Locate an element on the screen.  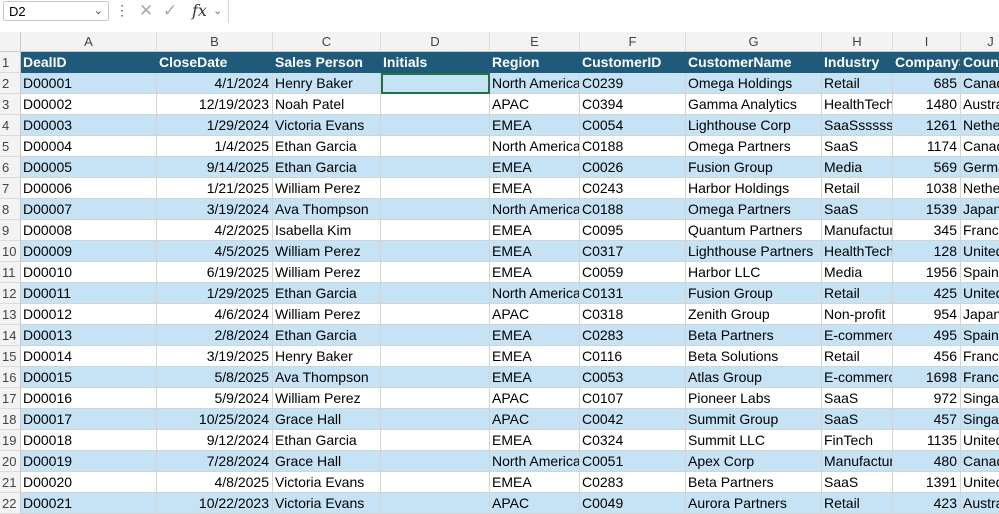
table-cell: 4/6/2024 is located at coordinates (215, 314).